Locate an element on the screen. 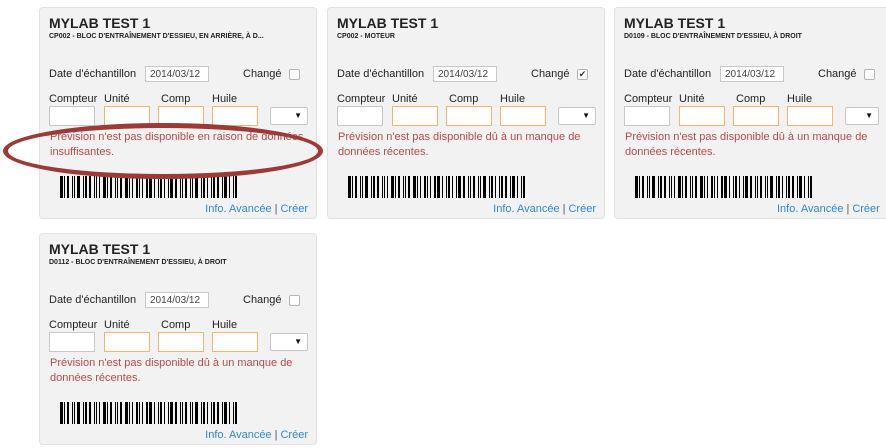 The width and height of the screenshot is (886, 448). barcode-image is located at coordinates (724, 187).